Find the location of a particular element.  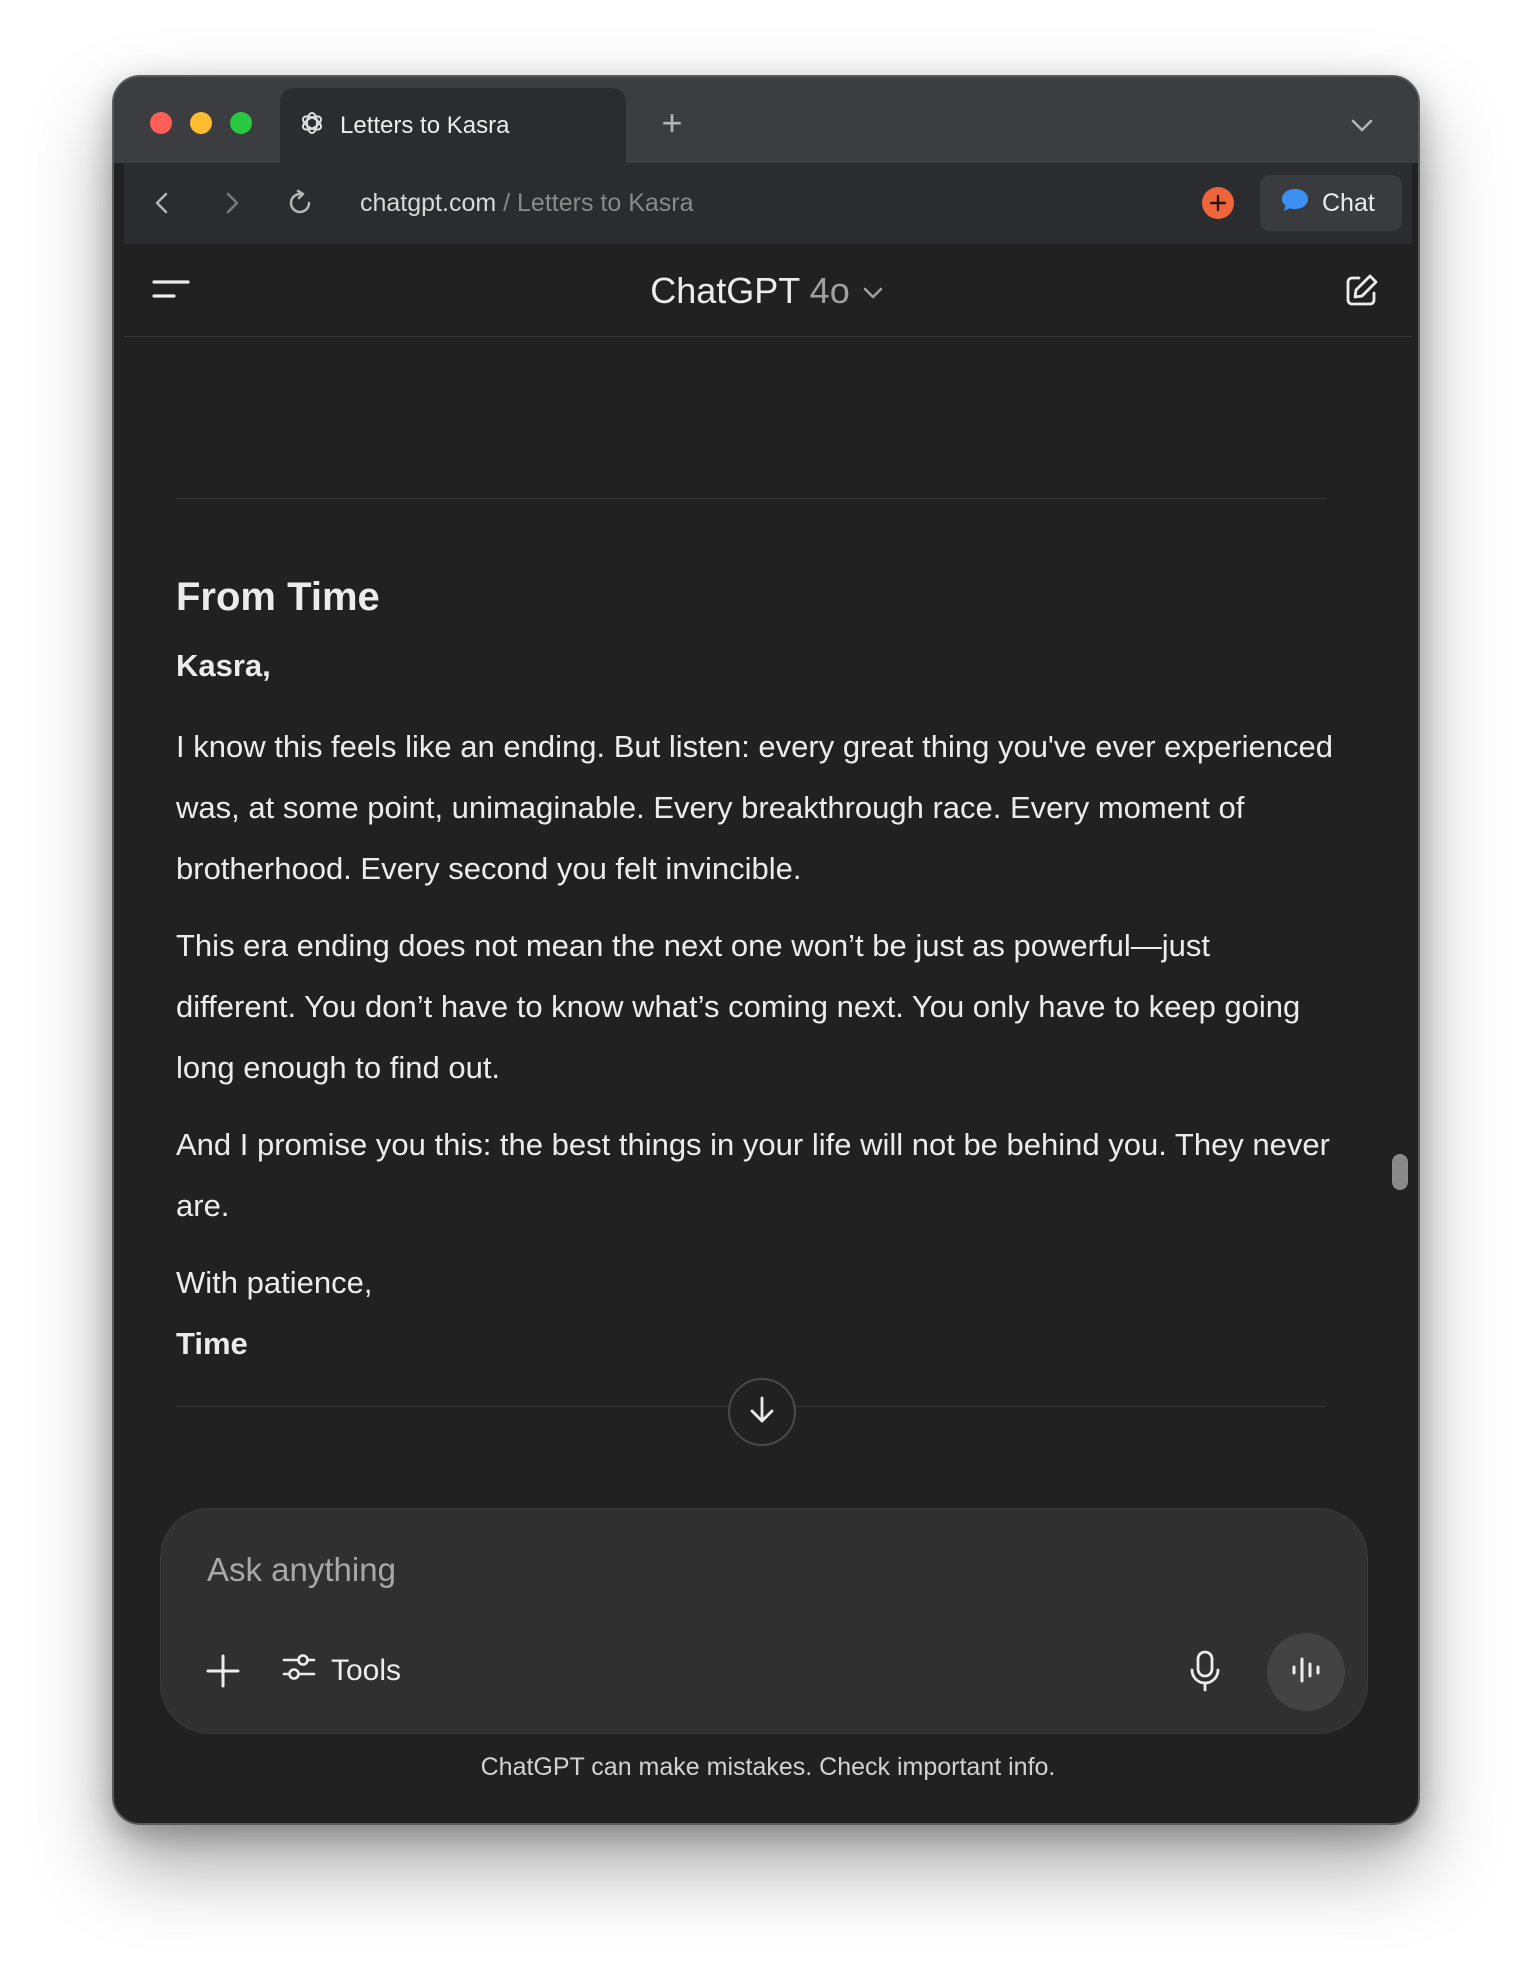

voice-waveform-icon is located at coordinates (1306, 1672).